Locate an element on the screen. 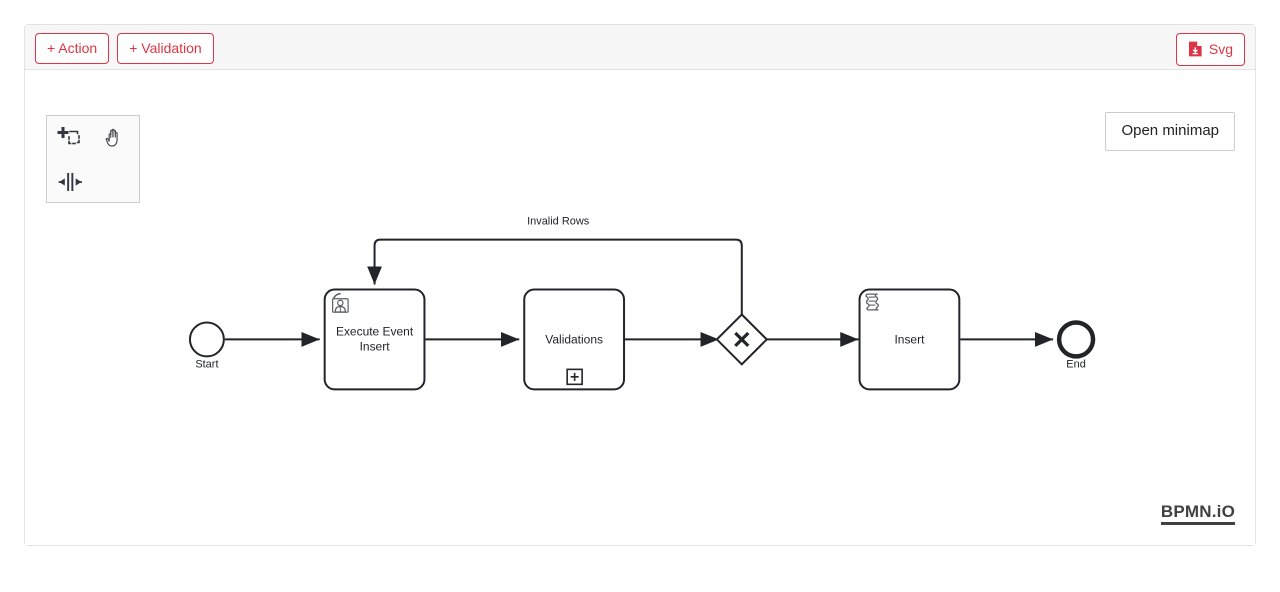 The width and height of the screenshot is (1280, 592). task-validations: Validations is located at coordinates (574, 339).